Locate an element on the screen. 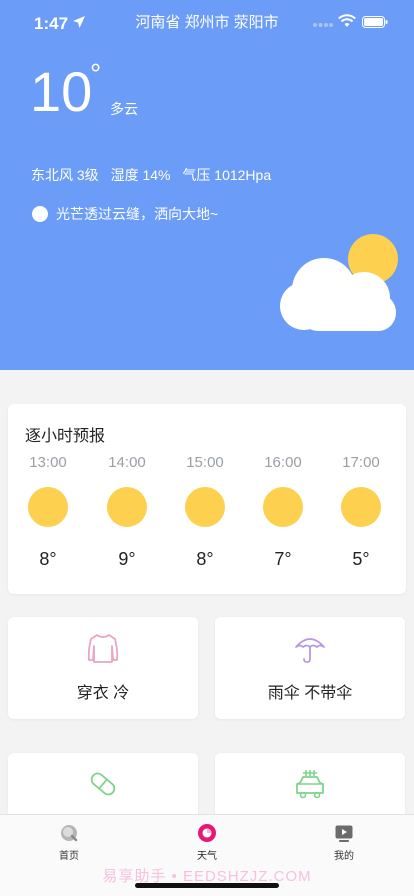 The height and width of the screenshot is (896, 414). current-temperature: 10 is located at coordinates (61, 91).